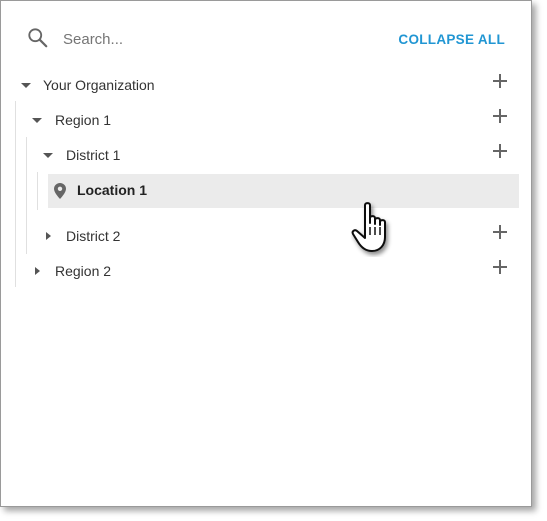 The image size is (547, 521). I want to click on tree-node-label: Location 1, so click(112, 190).